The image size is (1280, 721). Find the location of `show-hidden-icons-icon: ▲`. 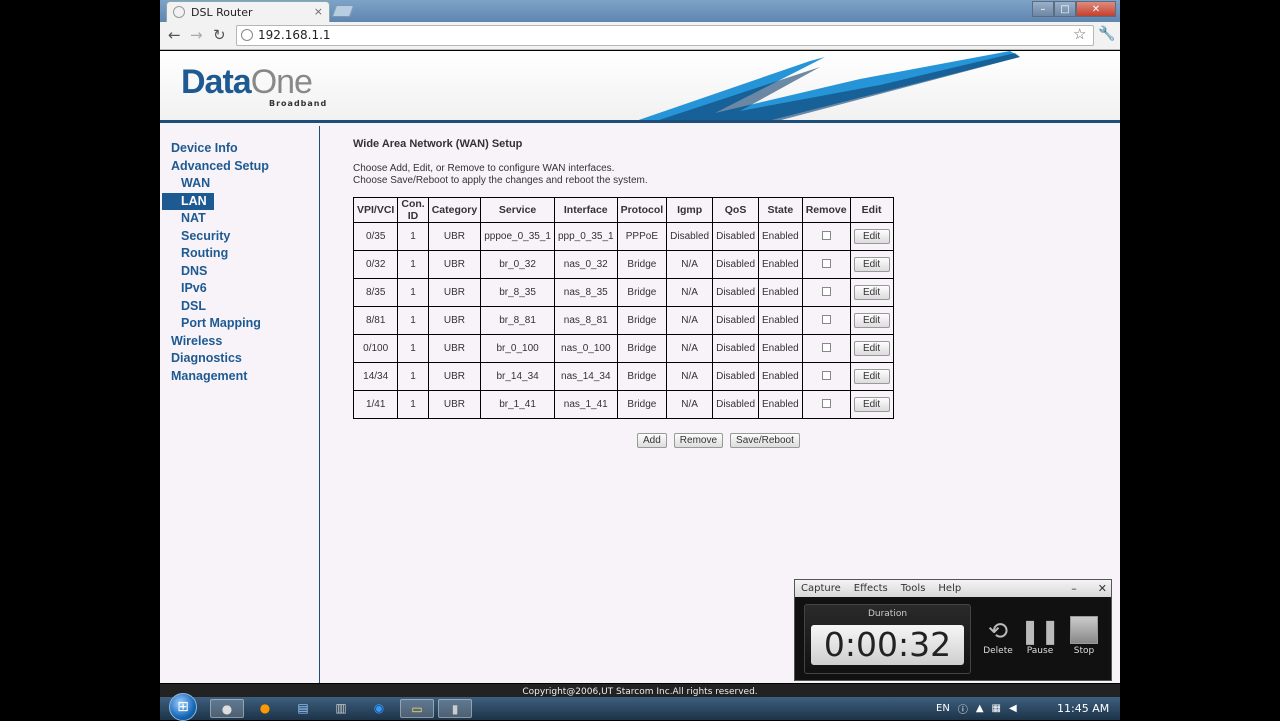

show-hidden-icons-icon: ▲ is located at coordinates (980, 708).